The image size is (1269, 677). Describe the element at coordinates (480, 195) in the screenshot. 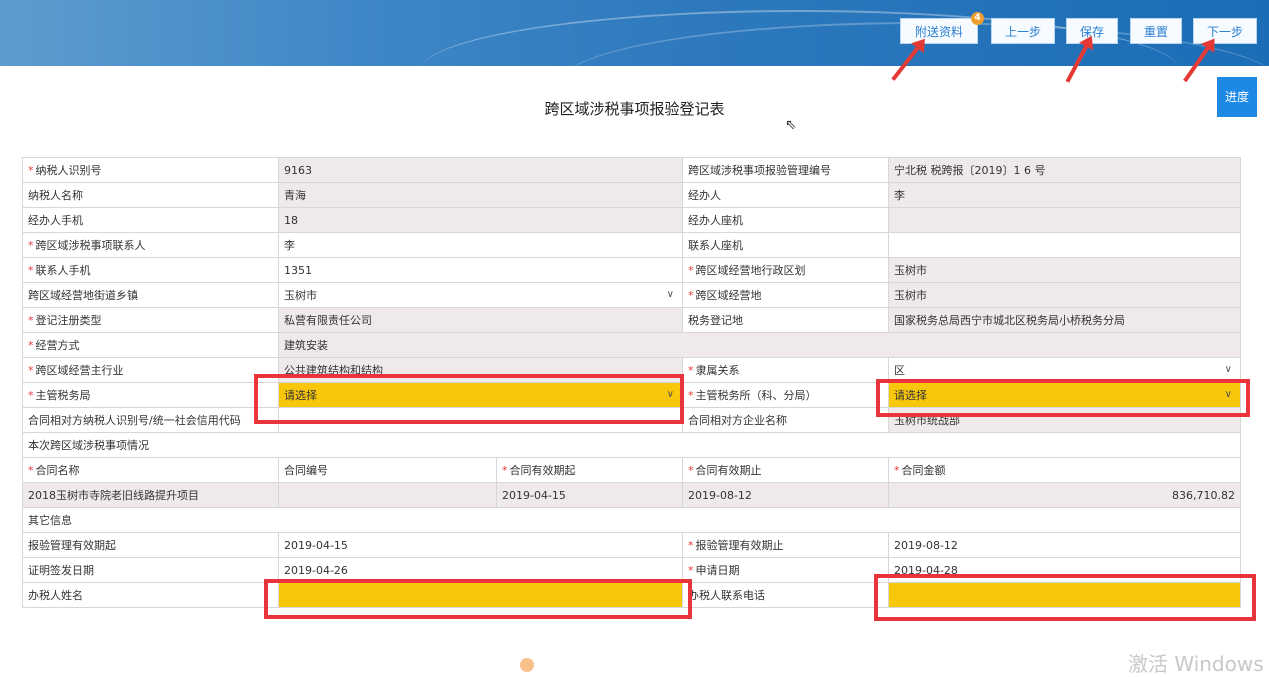

I see `taxpayer-name-field: 青海` at that location.